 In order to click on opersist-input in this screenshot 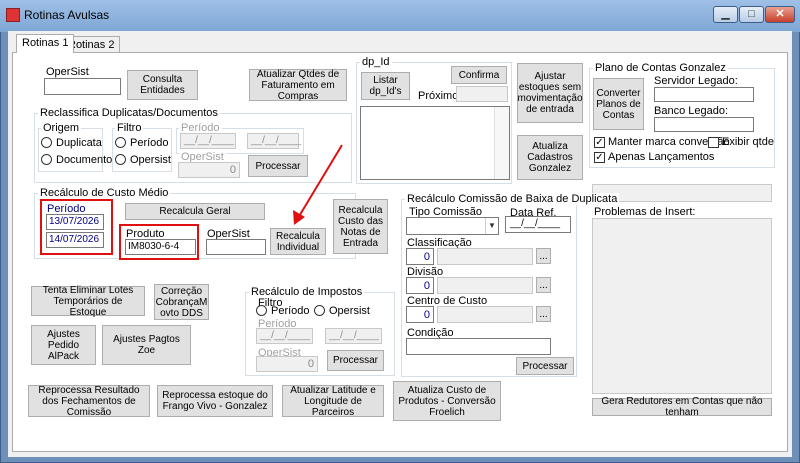, I will do `click(82, 86)`.